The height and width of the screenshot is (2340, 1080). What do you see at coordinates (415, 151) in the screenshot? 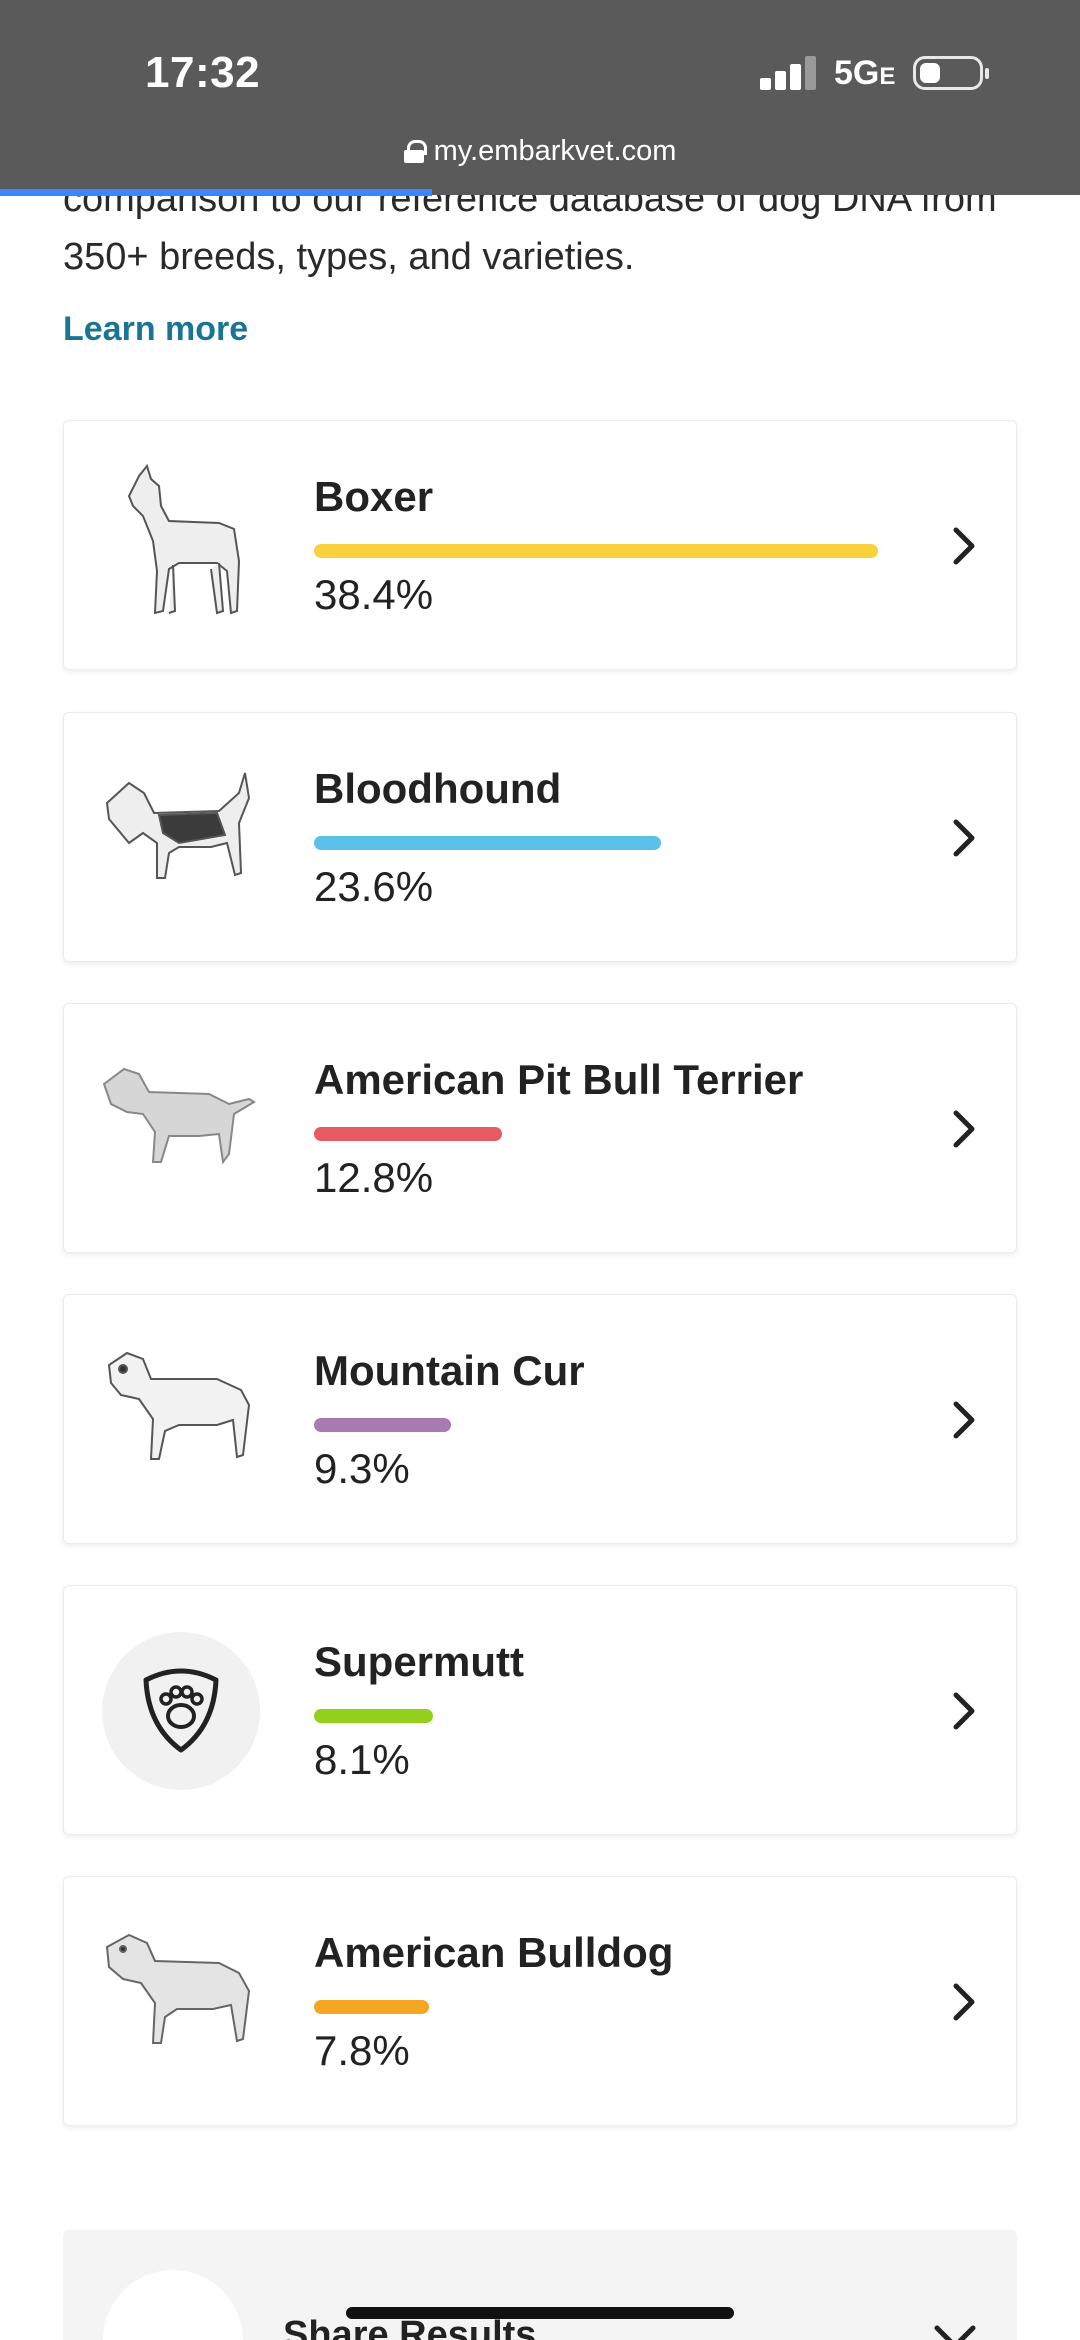
I see `lock-icon` at bounding box center [415, 151].